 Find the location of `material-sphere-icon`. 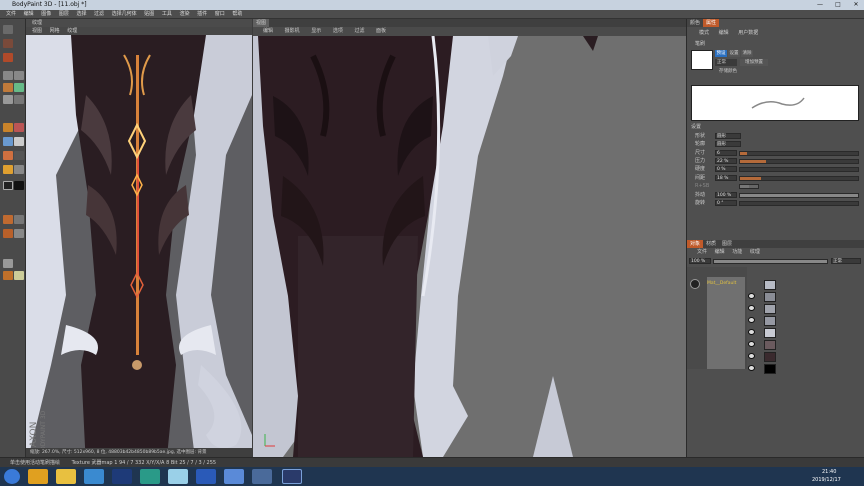

material-sphere-icon is located at coordinates (695, 284).